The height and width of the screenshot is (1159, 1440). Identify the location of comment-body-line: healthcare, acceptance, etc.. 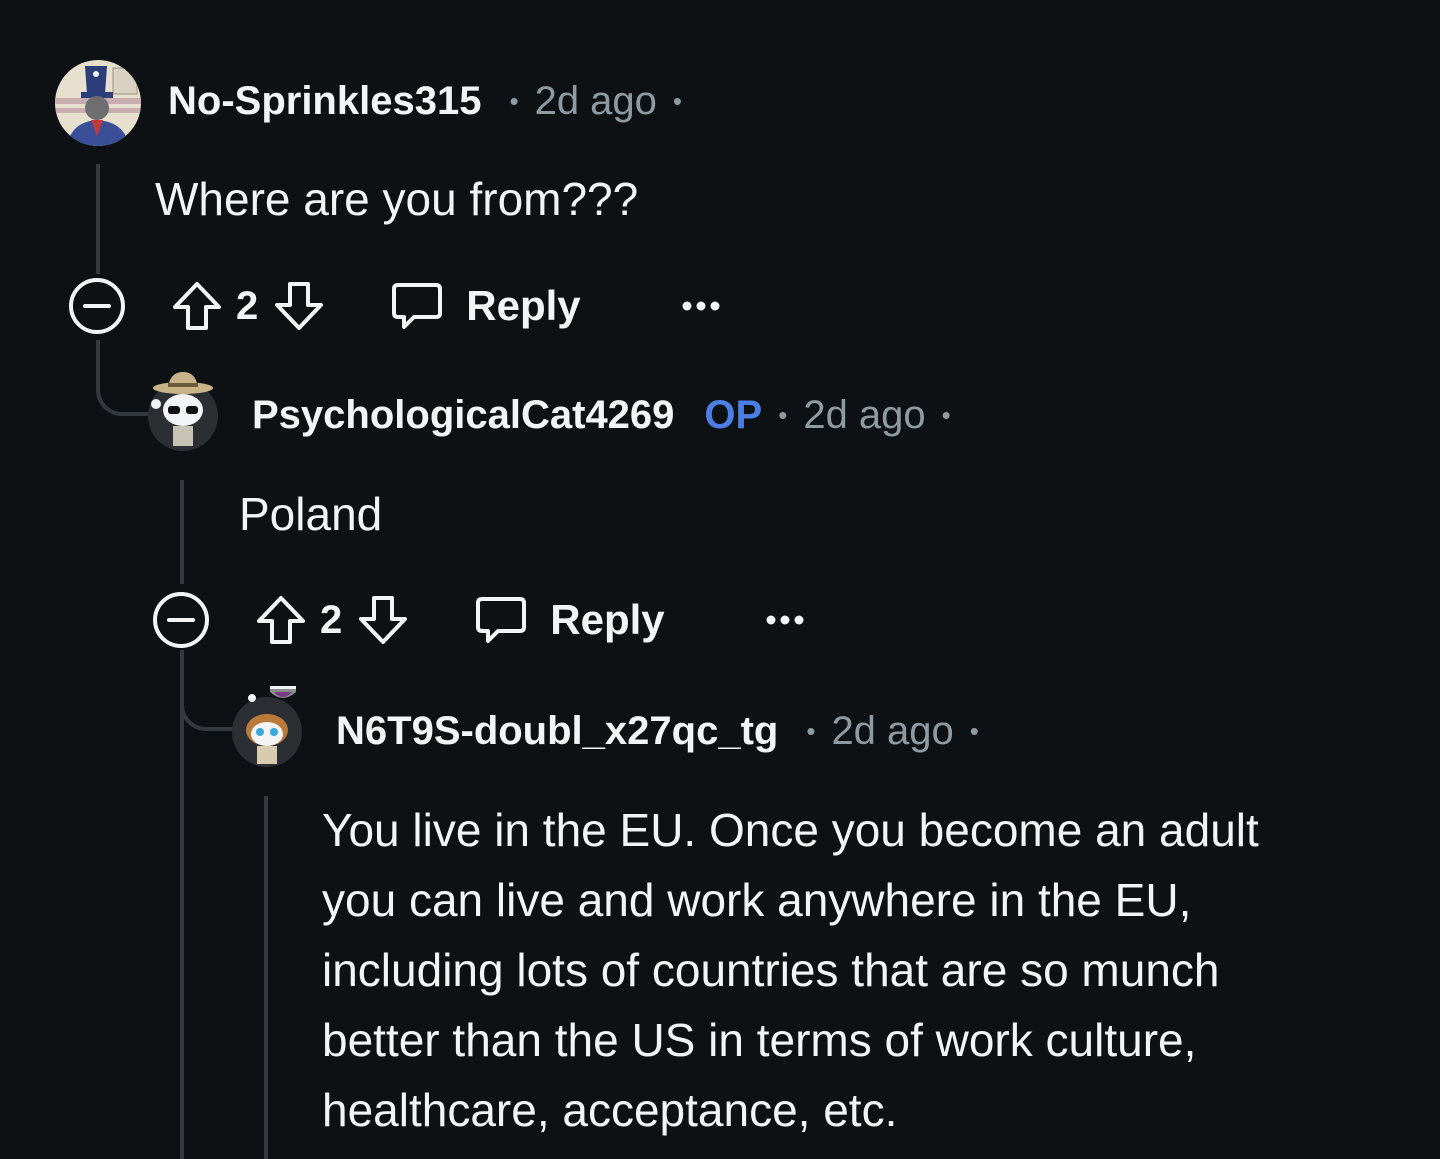
(610, 1110).